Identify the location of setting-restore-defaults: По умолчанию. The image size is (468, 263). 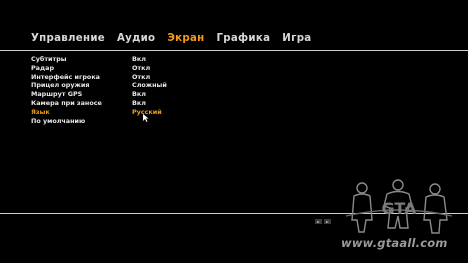
(106, 121).